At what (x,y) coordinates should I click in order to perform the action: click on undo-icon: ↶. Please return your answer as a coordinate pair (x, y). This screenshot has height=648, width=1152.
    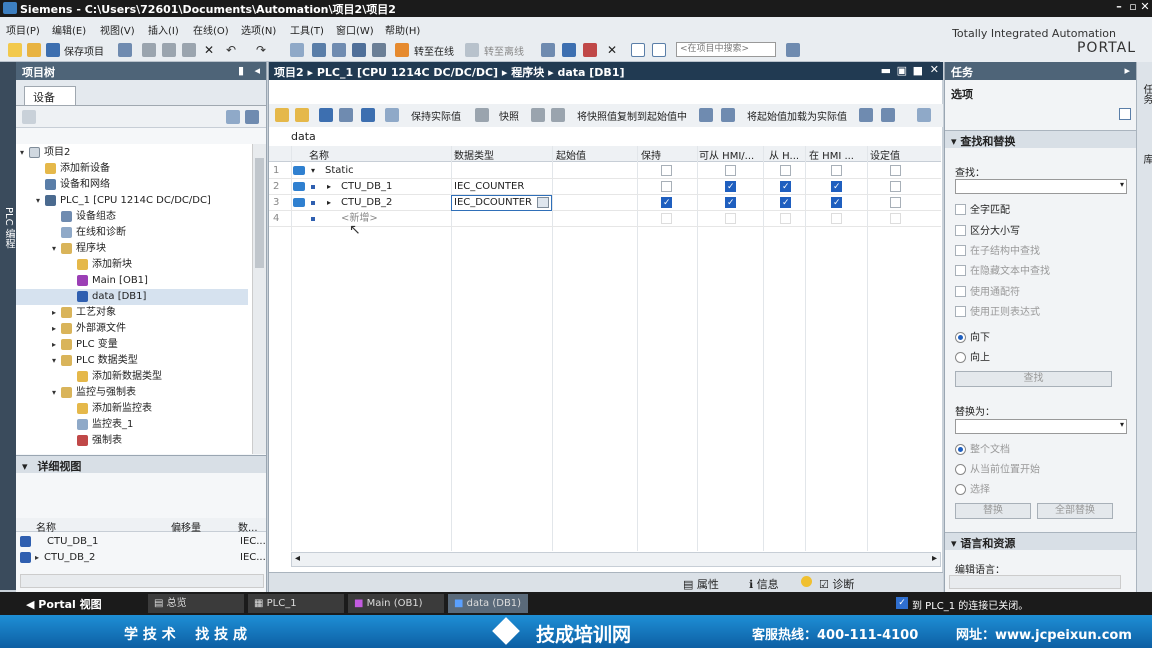
    Looking at the image, I should click on (233, 50).